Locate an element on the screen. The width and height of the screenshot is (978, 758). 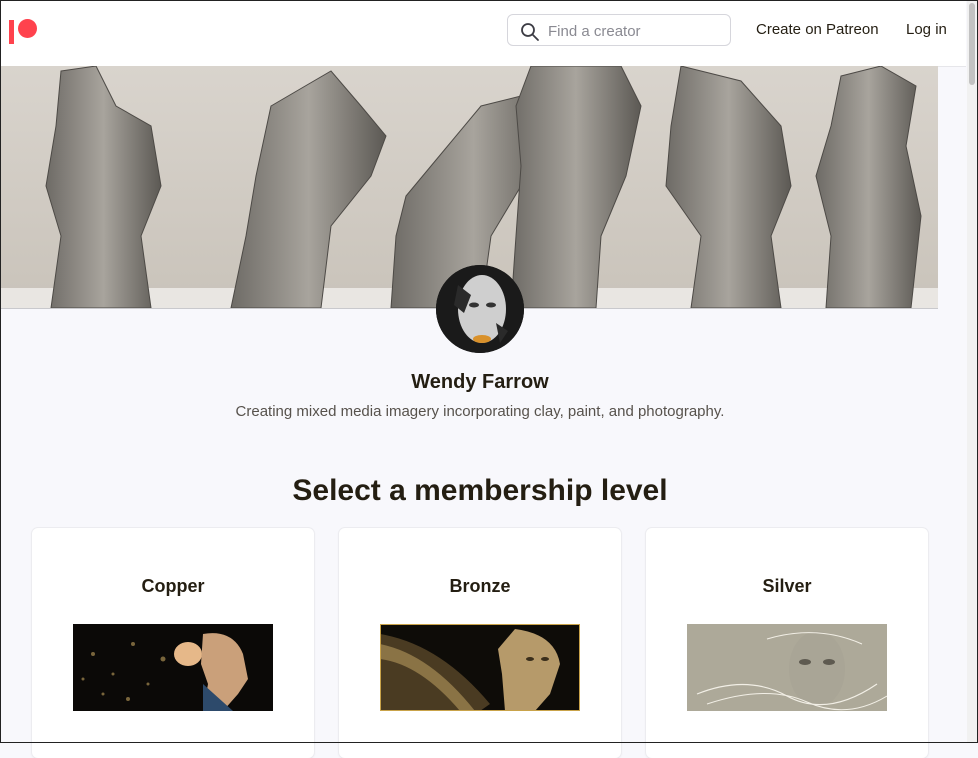
tier-card-bronze: Bronze is located at coordinates (480, 643).